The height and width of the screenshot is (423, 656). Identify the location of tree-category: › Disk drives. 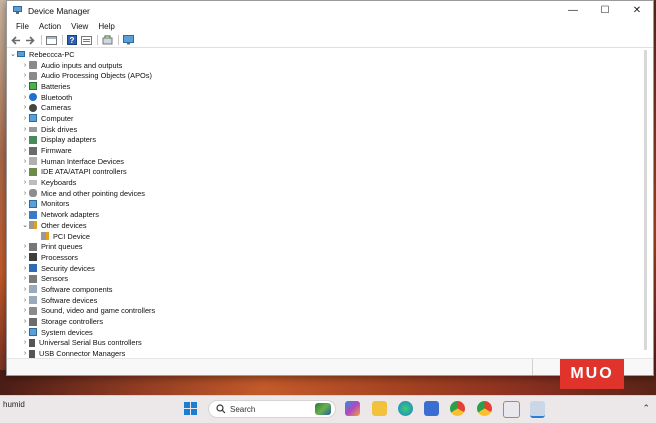
(264, 129).